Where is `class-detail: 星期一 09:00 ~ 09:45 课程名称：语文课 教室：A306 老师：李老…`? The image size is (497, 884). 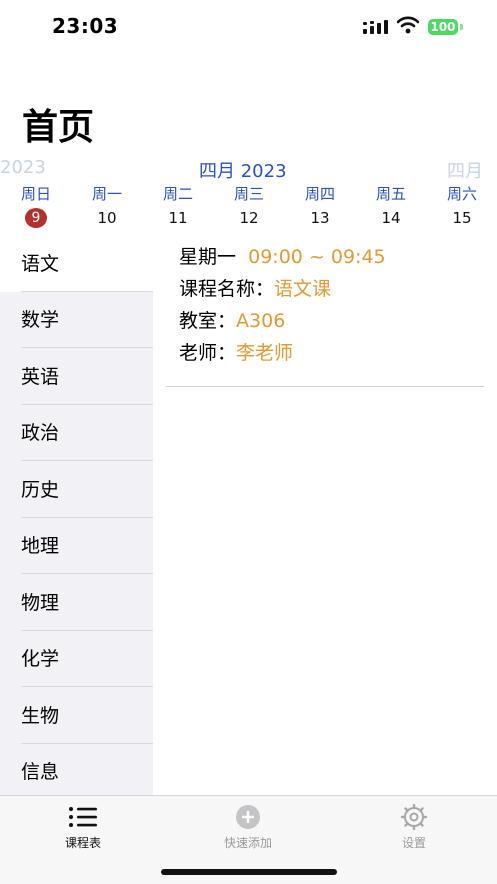
class-detail: 星期一 09:00 ~ 09:45 课程名称：语文课 教室：A306 老师：李老… is located at coordinates (282, 308).